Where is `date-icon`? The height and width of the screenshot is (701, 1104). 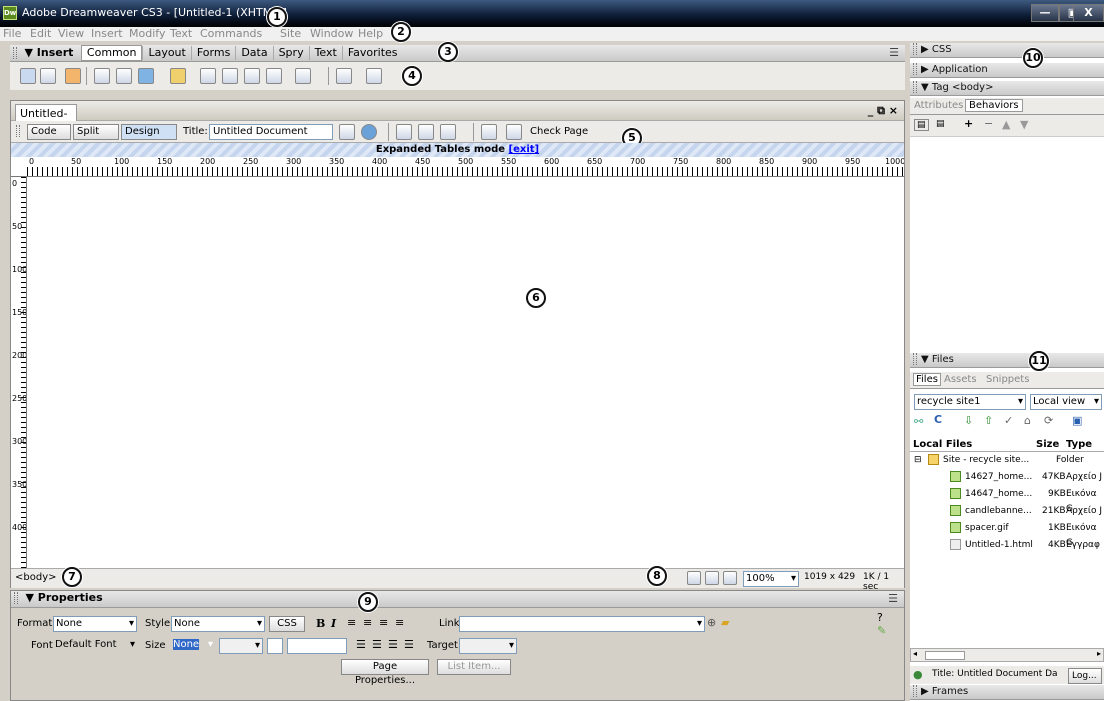
date-icon is located at coordinates (208, 76).